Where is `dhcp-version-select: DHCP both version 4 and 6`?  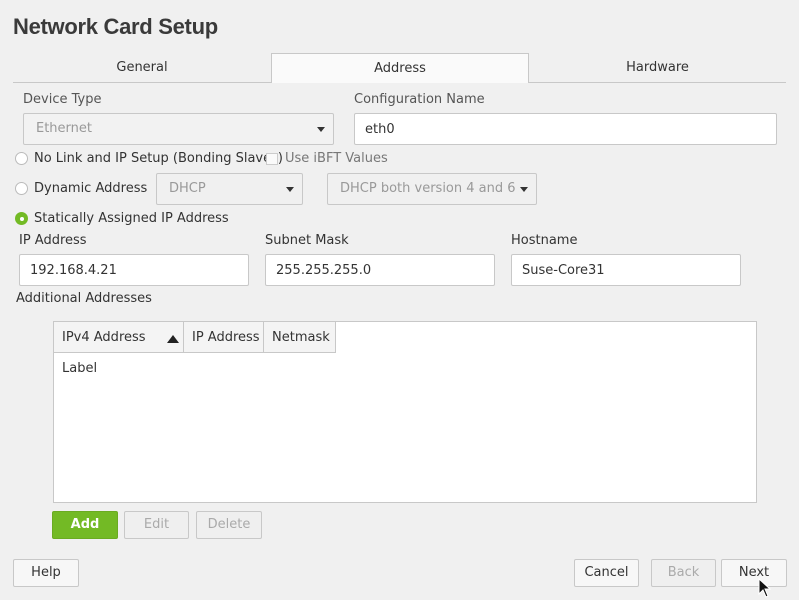
dhcp-version-select: DHCP both version 4 and 6 is located at coordinates (432, 189).